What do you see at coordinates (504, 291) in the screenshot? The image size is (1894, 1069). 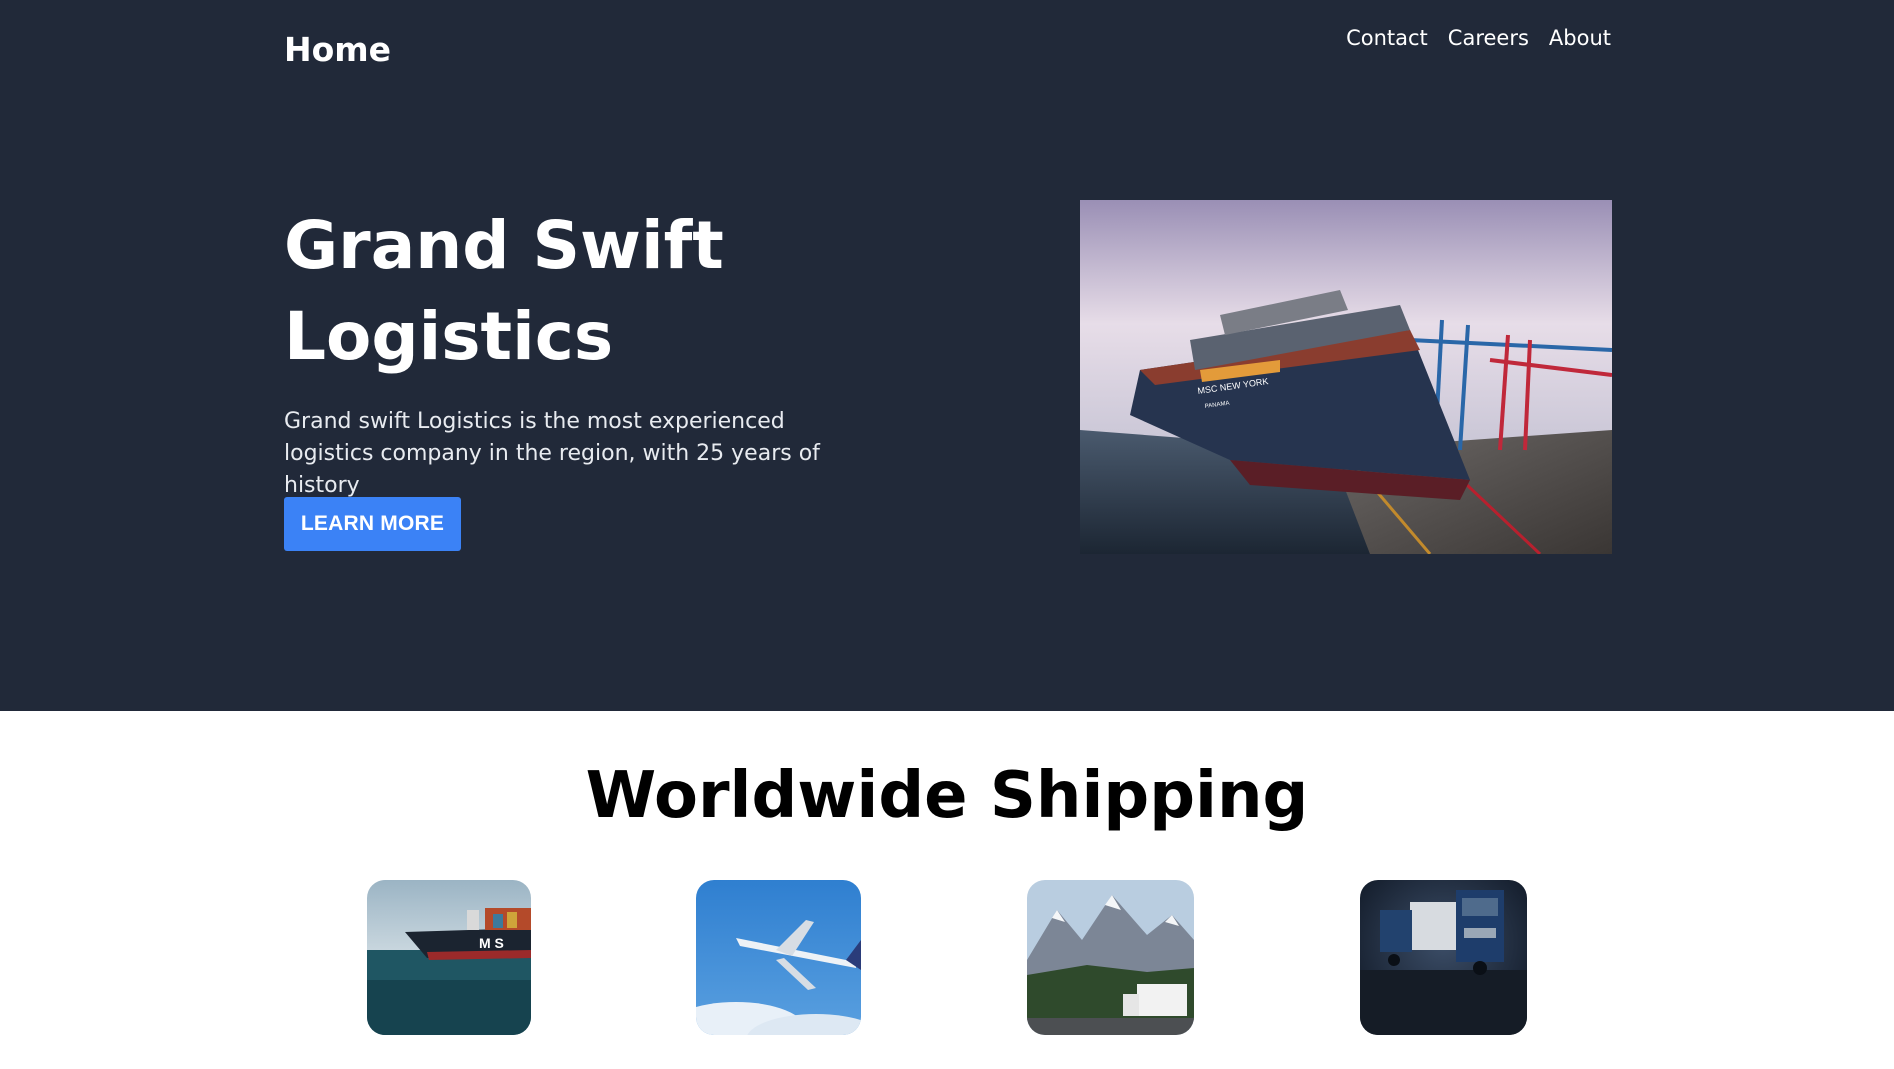 I see `hero-title: Grand Swift Logistics` at bounding box center [504, 291].